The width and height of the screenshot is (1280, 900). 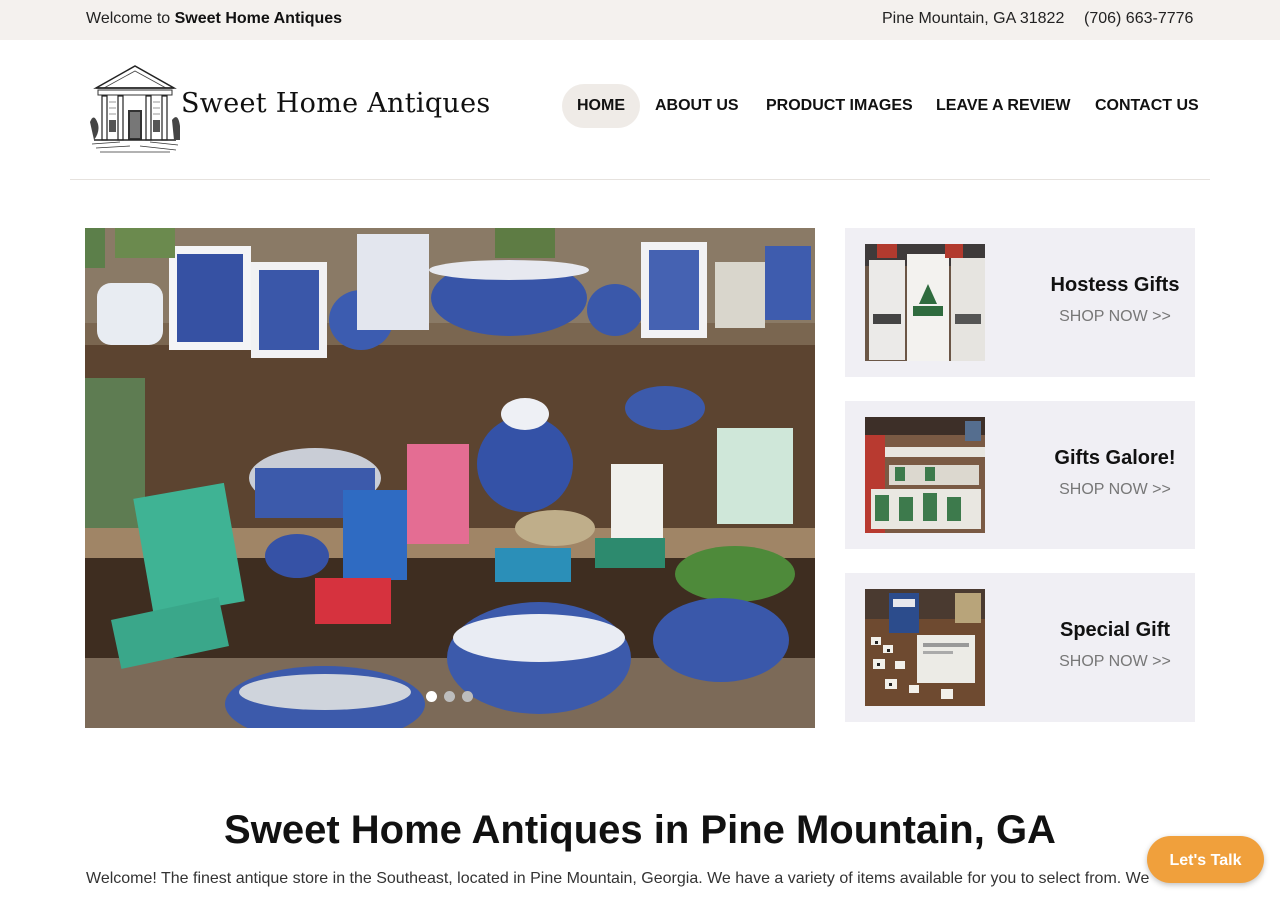 I want to click on lets-talk-chat-button: Let's Talk, so click(x=1205, y=859).